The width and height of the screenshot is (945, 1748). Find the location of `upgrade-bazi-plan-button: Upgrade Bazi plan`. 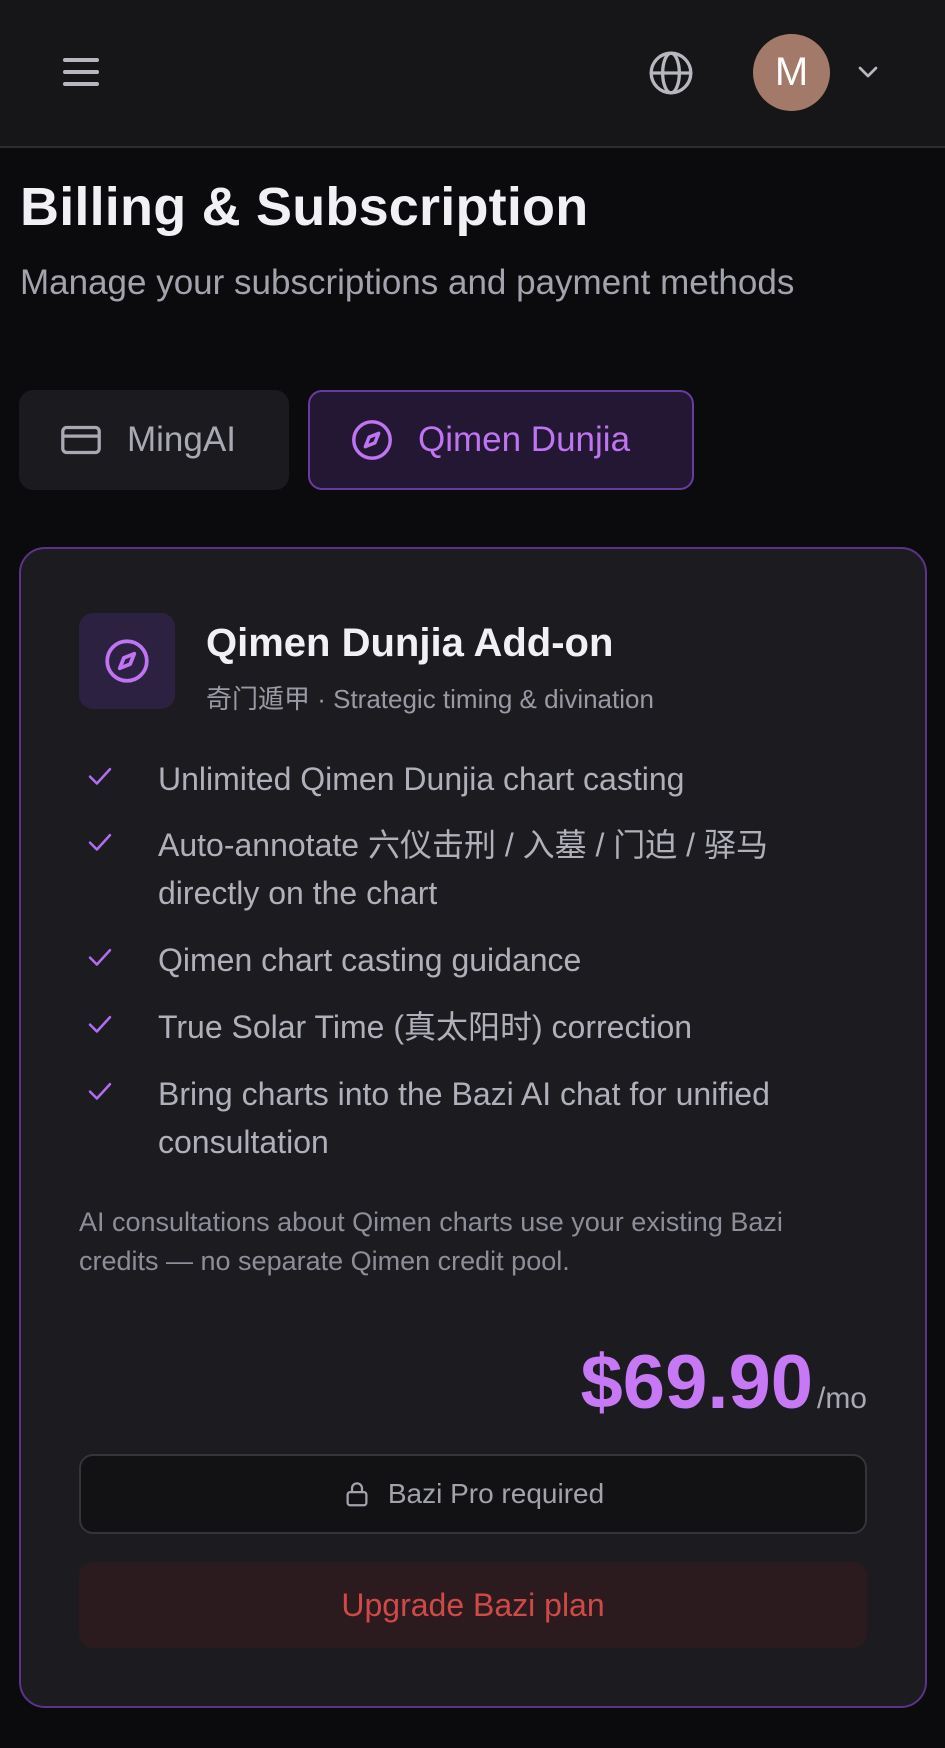

upgrade-bazi-plan-button: Upgrade Bazi plan is located at coordinates (473, 1605).